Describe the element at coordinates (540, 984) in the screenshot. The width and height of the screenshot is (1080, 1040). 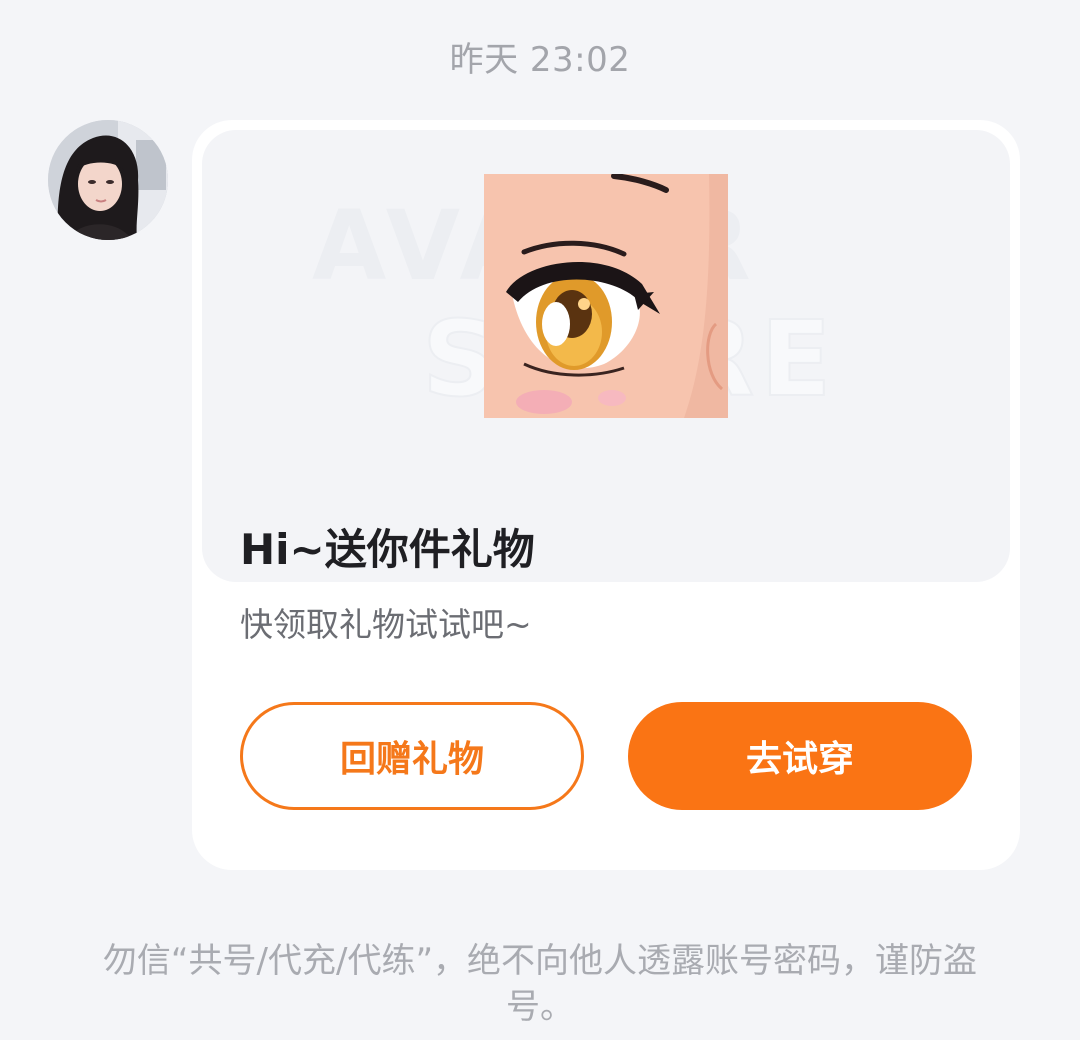
I see `security-notice: 勿信“共号/代充/代练”，绝不向他人透露账号密码，谨防盗号。` at that location.